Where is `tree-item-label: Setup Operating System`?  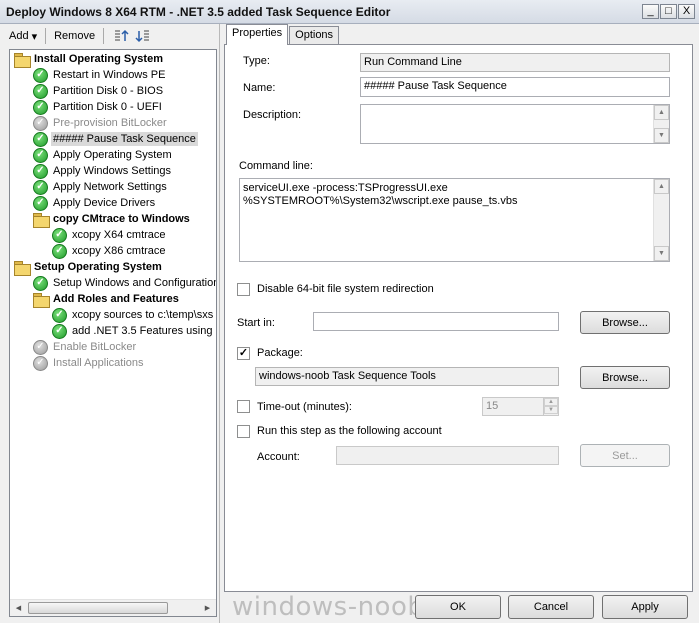 tree-item-label: Setup Operating System is located at coordinates (98, 267).